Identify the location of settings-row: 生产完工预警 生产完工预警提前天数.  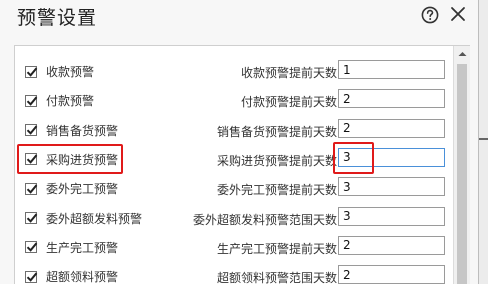
(235, 248).